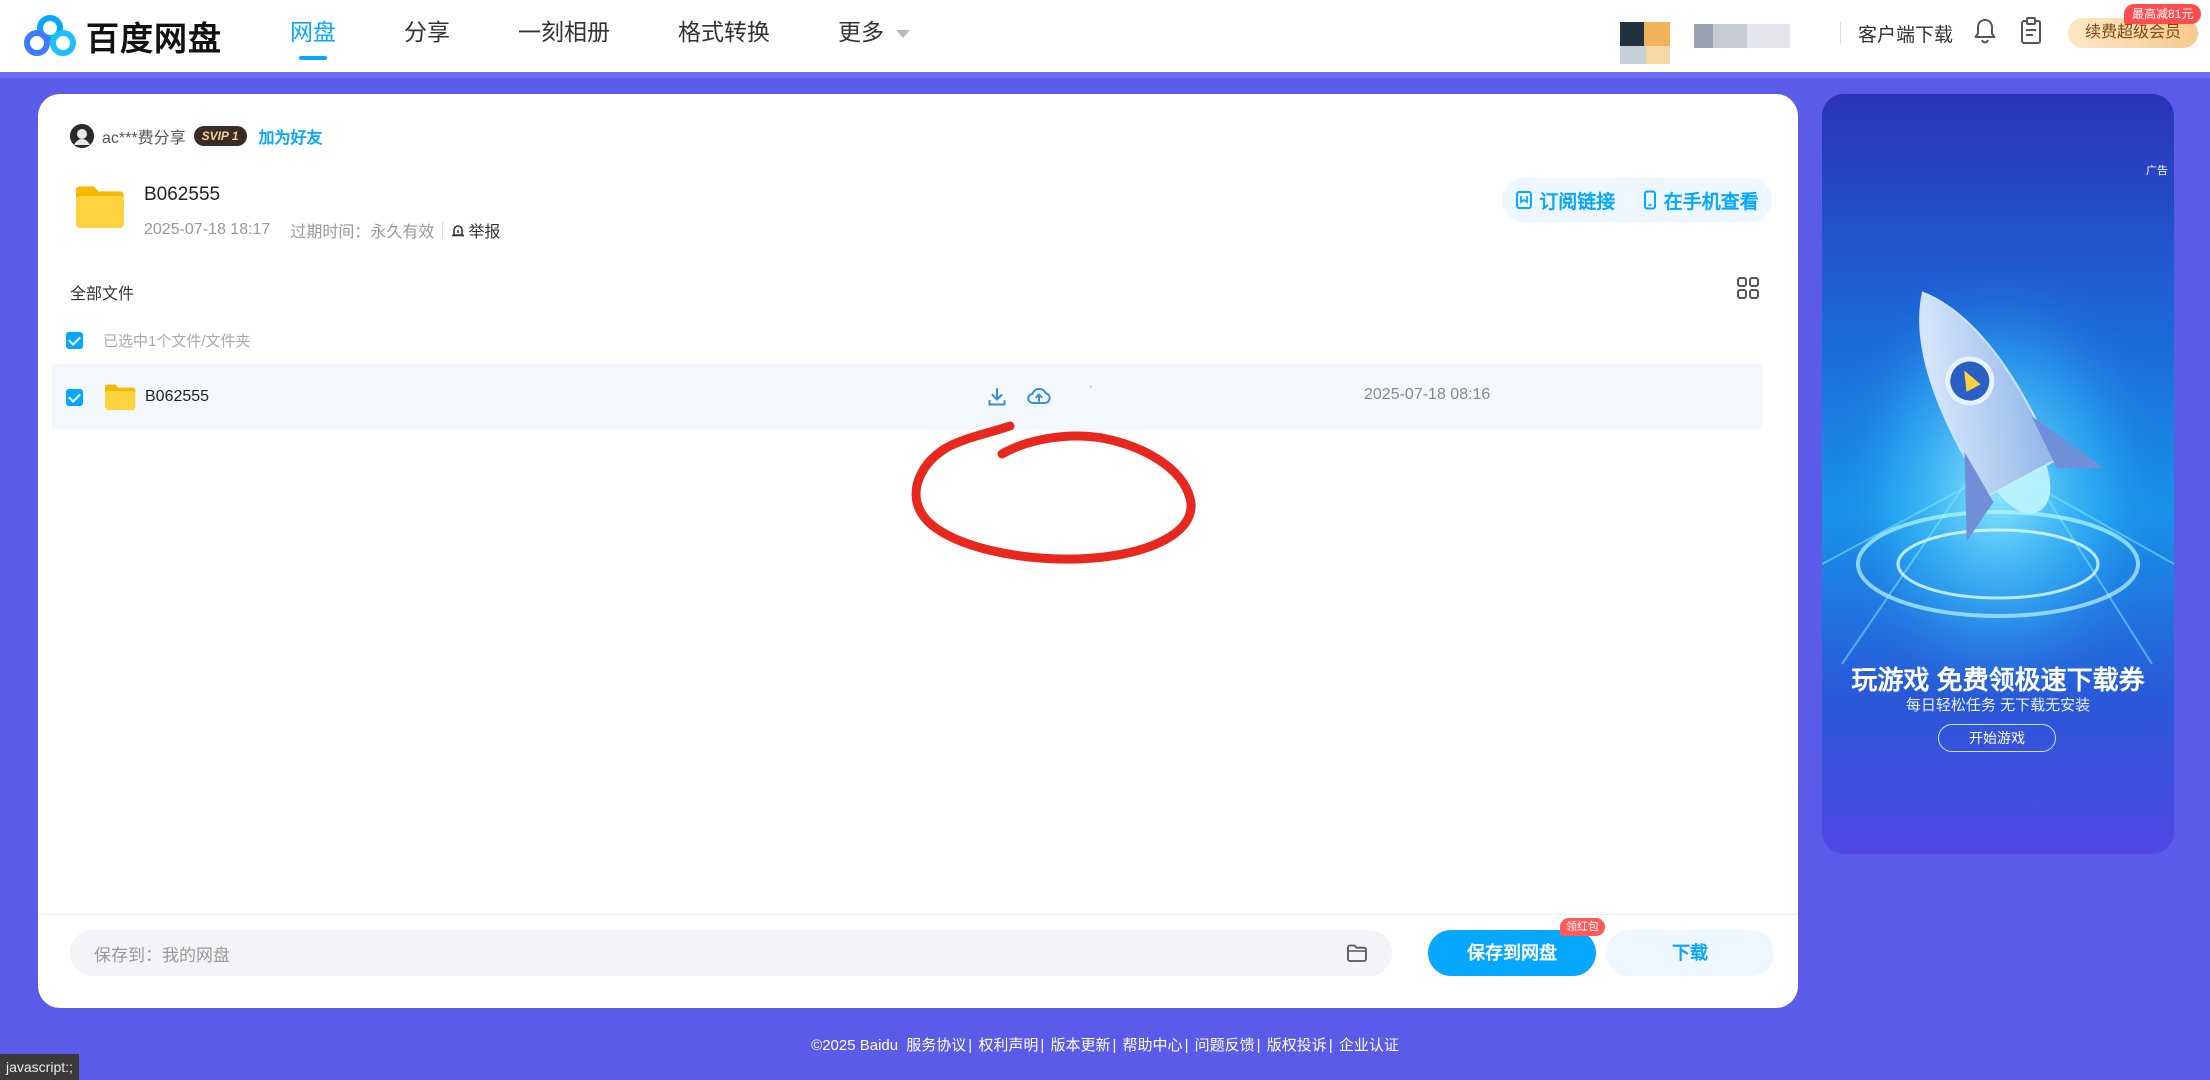 The image size is (2210, 1080). I want to click on ad-banner: 广告 玩游戏 免费领极速下载券 每日轻松任务 无下载无安装 开始游戏, so click(1998, 474).